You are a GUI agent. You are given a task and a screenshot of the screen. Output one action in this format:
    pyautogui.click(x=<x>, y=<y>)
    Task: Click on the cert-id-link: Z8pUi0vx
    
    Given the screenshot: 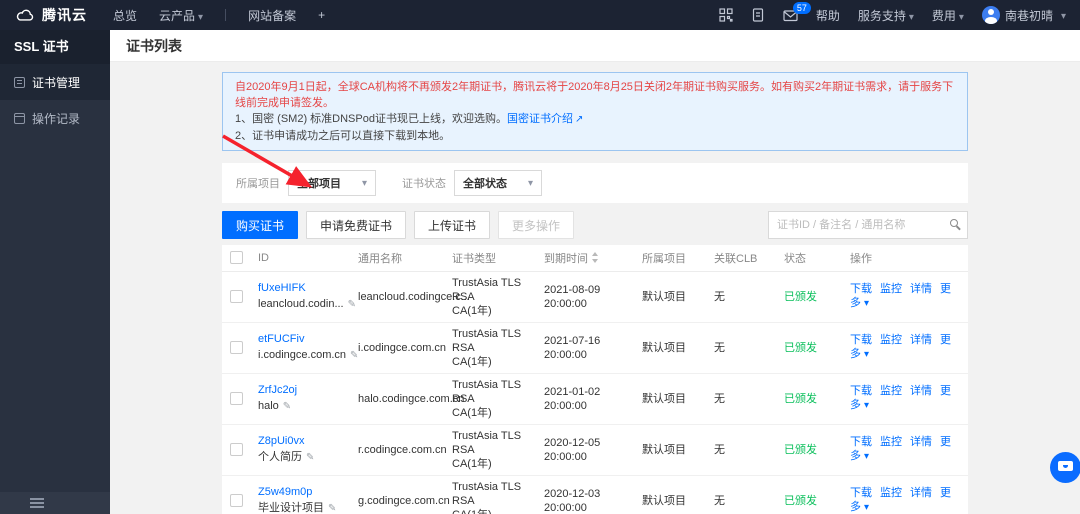 What is the action you would take?
    pyautogui.click(x=281, y=441)
    